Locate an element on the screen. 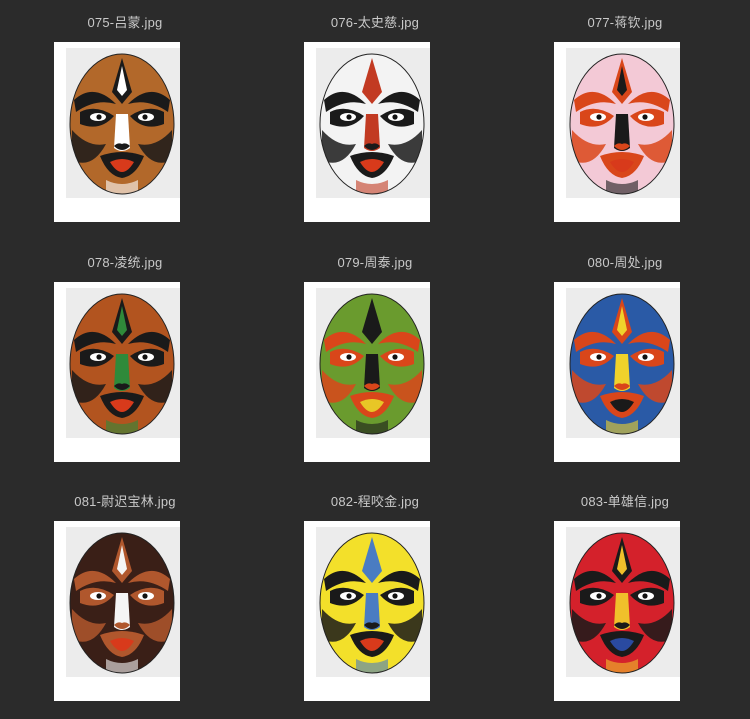 This screenshot has width=750, height=719. file-item: 079-周泰.jpg is located at coordinates (375, 360).